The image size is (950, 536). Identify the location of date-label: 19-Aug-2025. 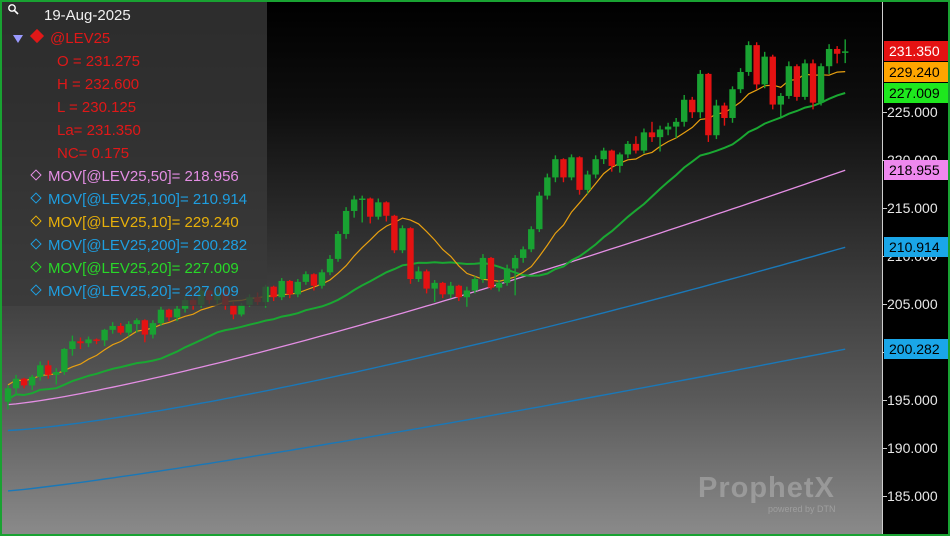
(87, 15).